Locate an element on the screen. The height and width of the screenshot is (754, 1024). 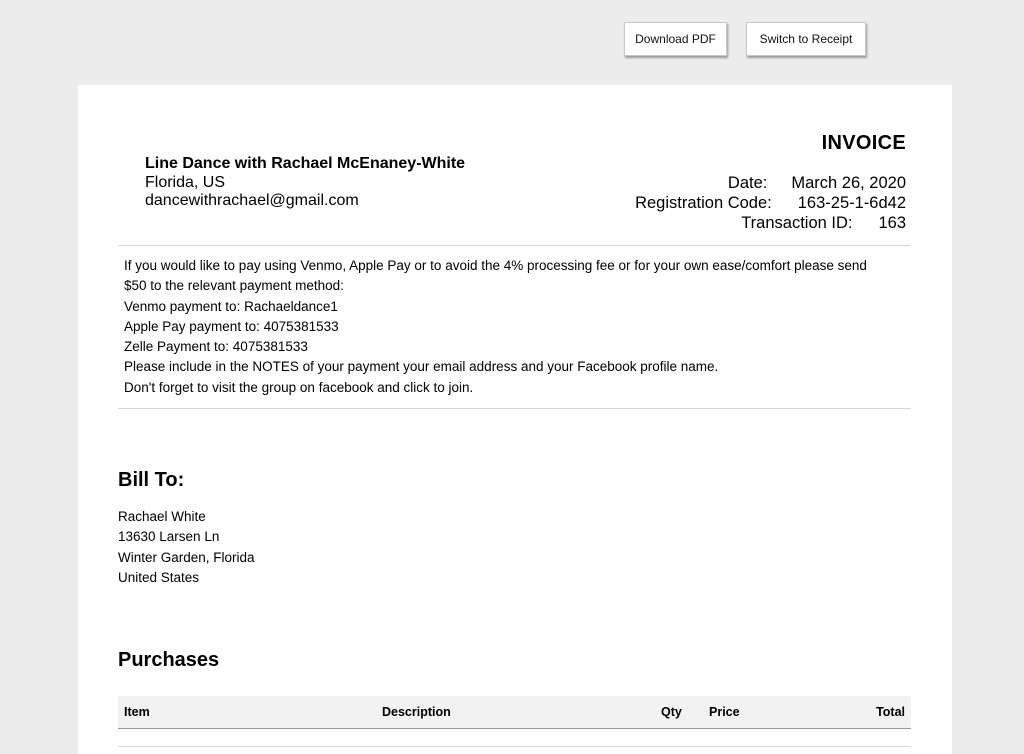
registration-code-label: Registration Code: is located at coordinates (703, 203).